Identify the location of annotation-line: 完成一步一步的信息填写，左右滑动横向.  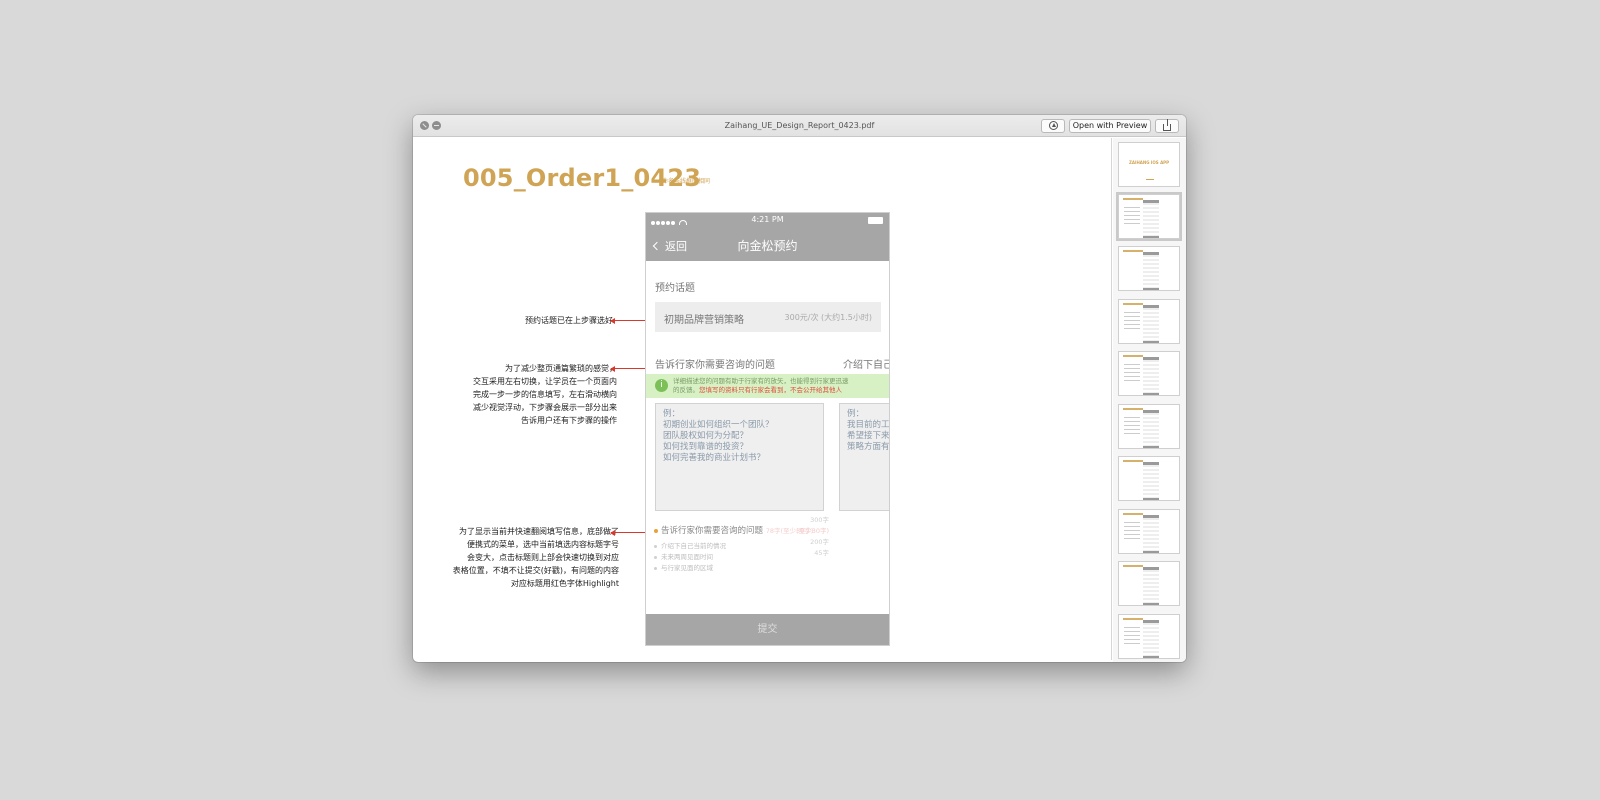
(545, 394).